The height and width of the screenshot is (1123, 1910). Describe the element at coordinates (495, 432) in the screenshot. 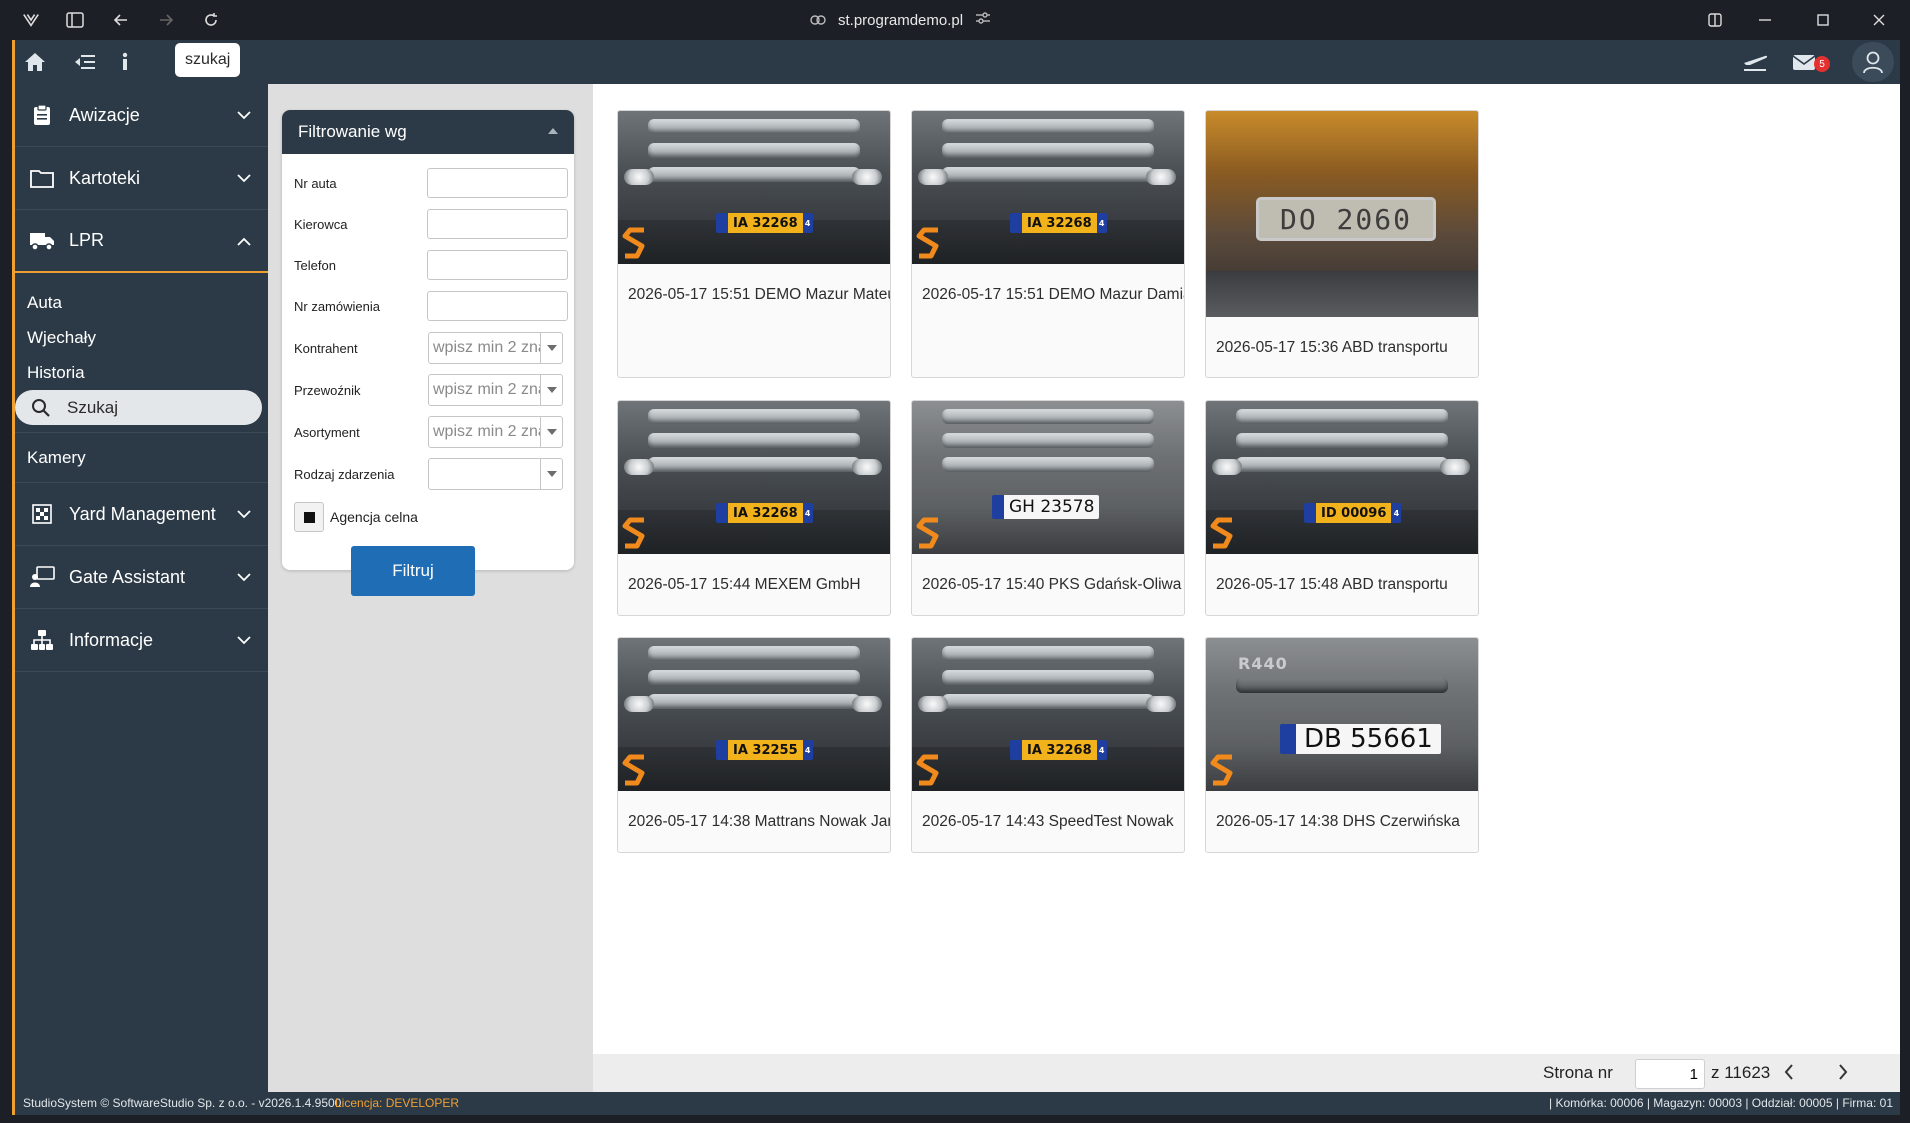

I see `asortyment-combobox: wpisz min 2 znaki` at that location.